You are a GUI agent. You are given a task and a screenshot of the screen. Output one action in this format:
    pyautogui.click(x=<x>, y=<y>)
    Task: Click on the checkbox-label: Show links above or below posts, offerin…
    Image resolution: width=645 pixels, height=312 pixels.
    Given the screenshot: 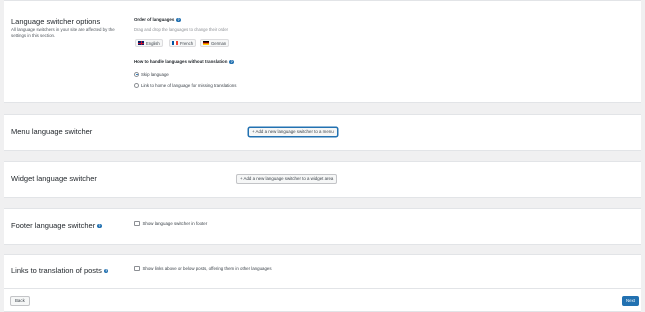 What is the action you would take?
    pyautogui.click(x=207, y=268)
    